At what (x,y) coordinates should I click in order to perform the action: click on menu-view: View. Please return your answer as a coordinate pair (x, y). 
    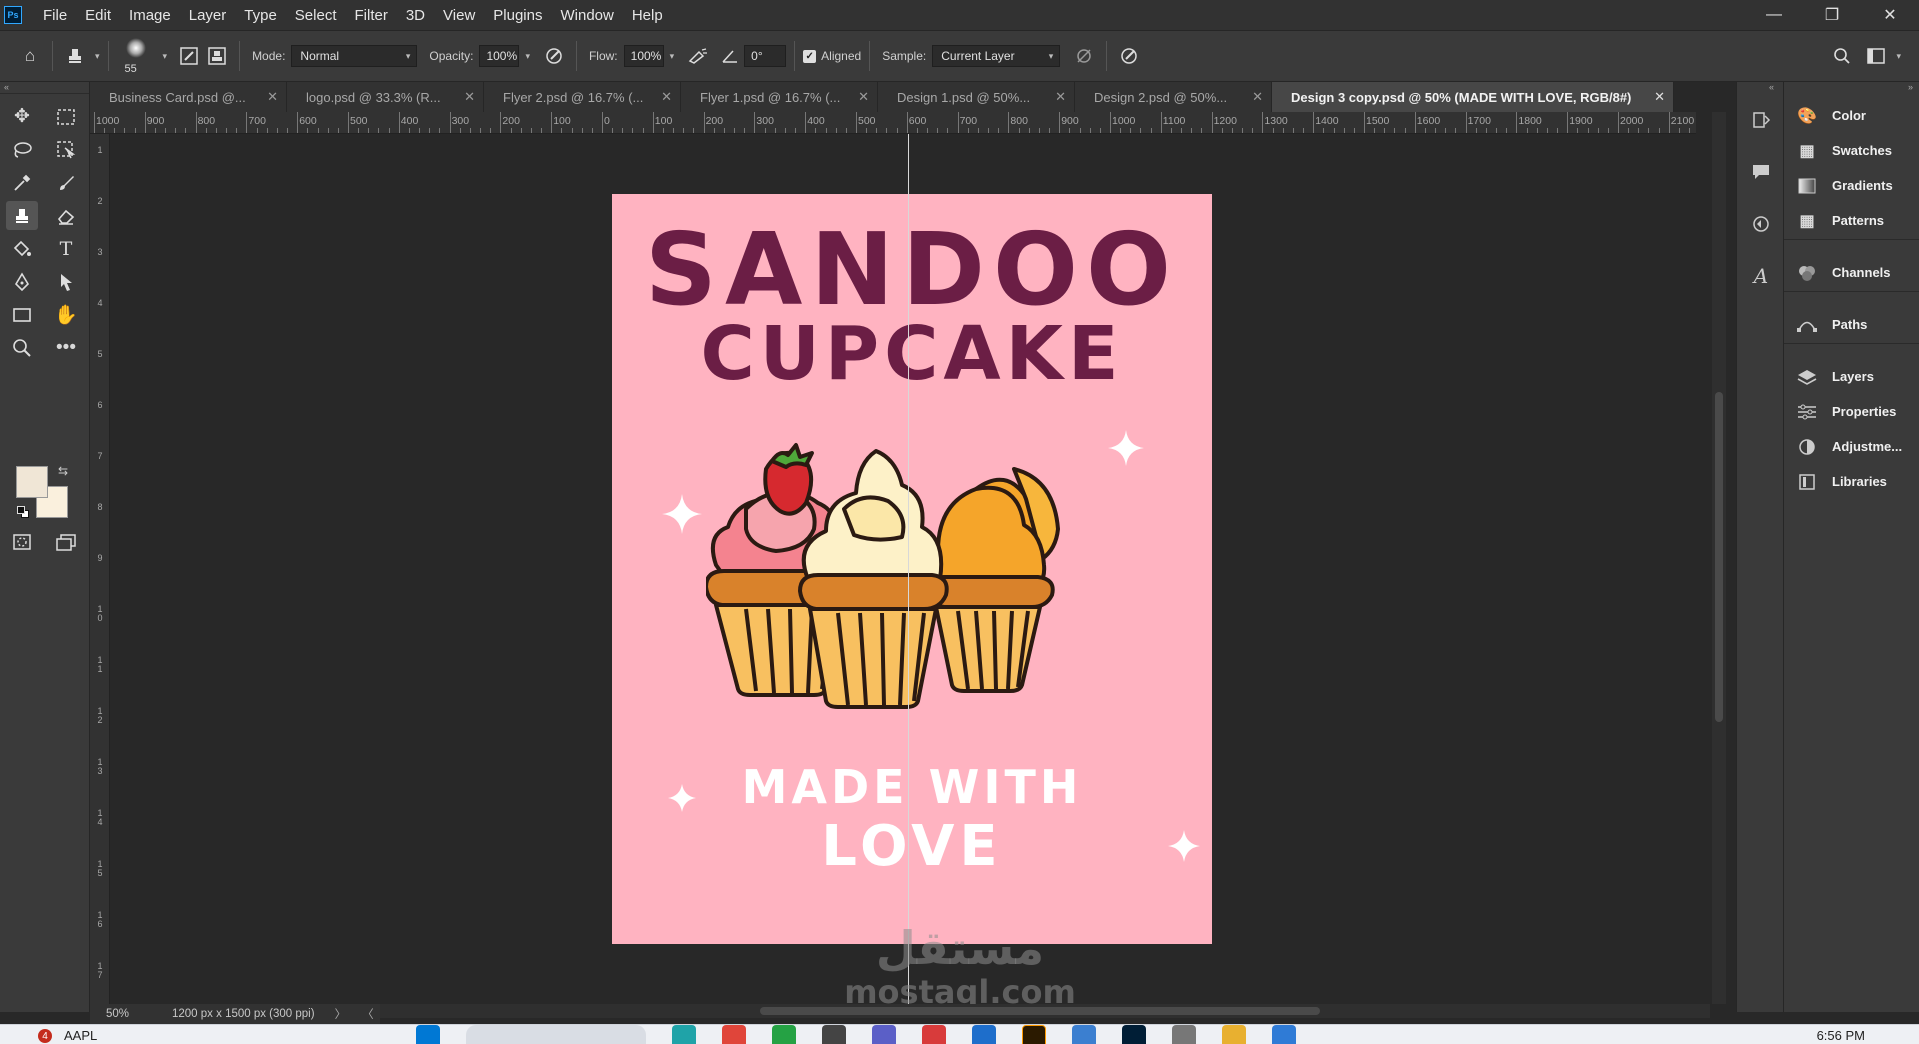
    Looking at the image, I should click on (459, 15).